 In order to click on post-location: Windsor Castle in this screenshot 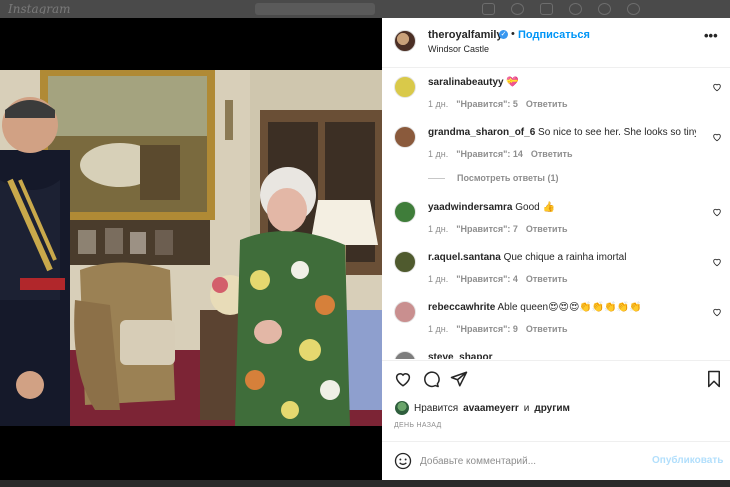, I will do `click(458, 49)`.